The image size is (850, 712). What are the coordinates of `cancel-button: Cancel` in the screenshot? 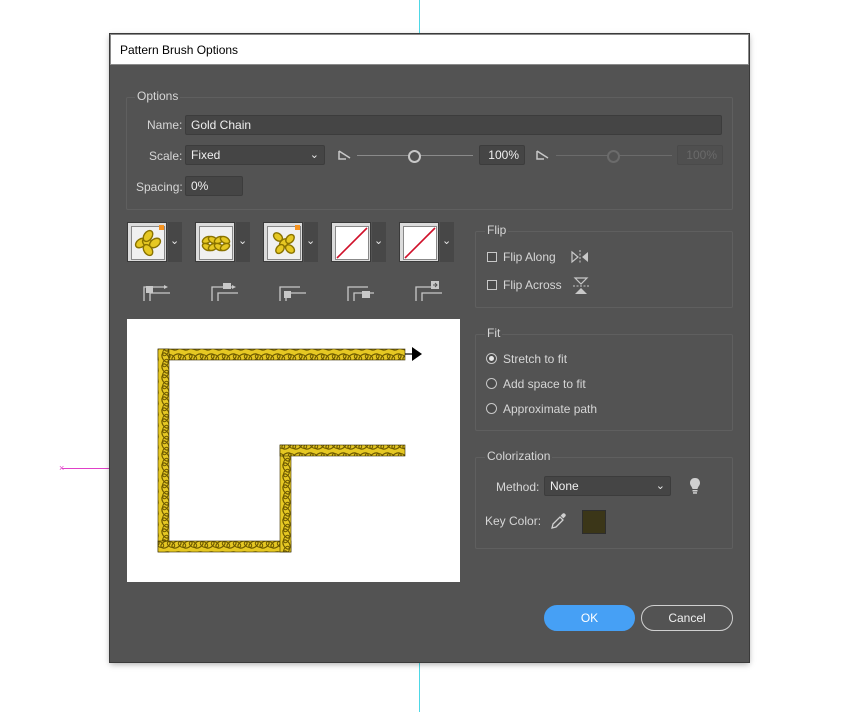 It's located at (687, 618).